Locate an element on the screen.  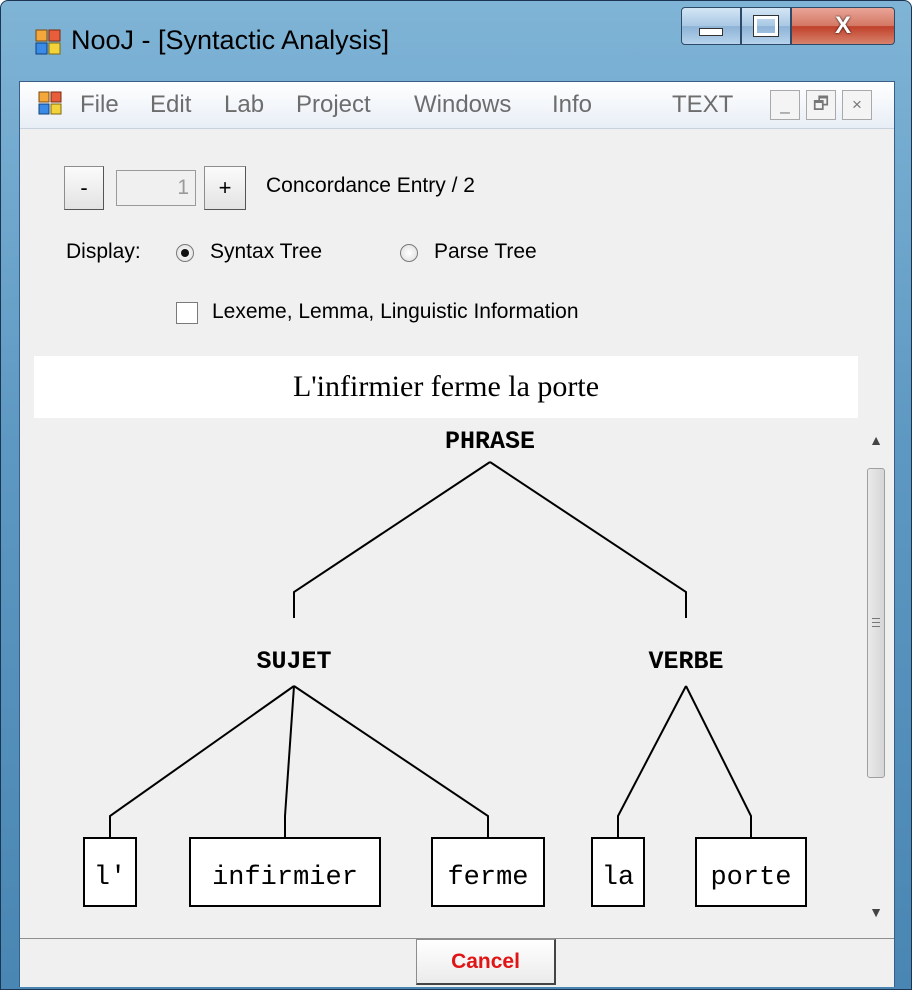
tree-node-phrase: PHRASE is located at coordinates (490, 441).